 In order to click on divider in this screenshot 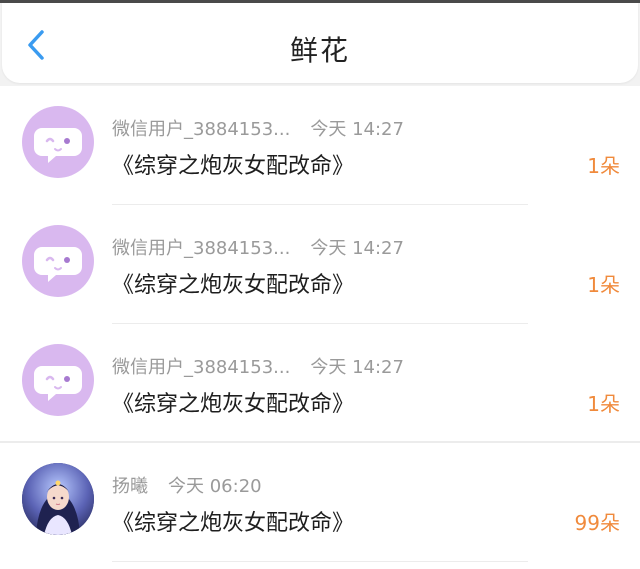, I will do `click(320, 561)`.